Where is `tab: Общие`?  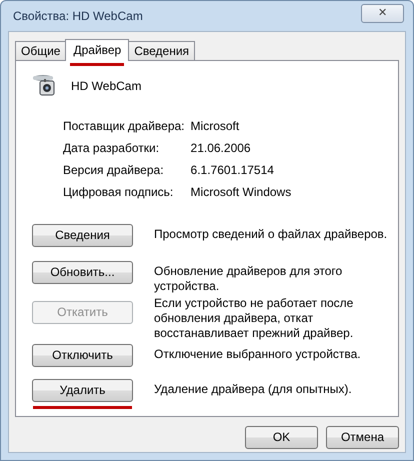 tab: Общие is located at coordinates (40, 50).